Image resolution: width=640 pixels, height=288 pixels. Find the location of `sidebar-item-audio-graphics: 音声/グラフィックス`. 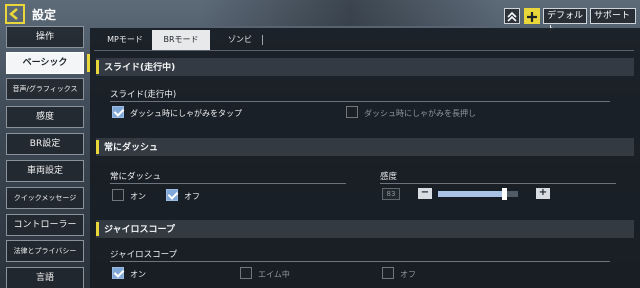

sidebar-item-audio-graphics: 音声/グラフィックス is located at coordinates (45, 89).